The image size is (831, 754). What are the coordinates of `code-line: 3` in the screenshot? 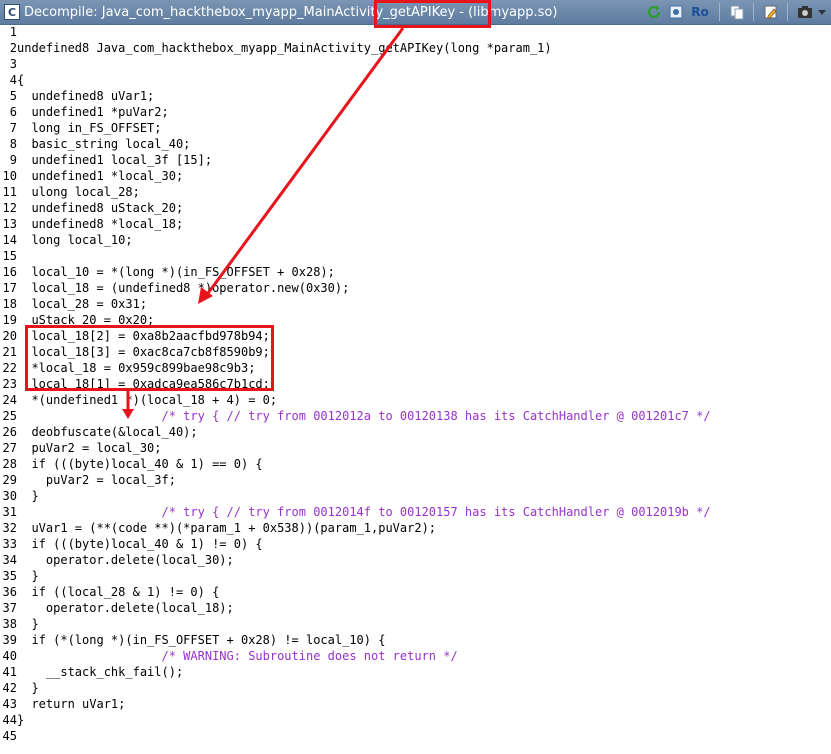 It's located at (13, 64).